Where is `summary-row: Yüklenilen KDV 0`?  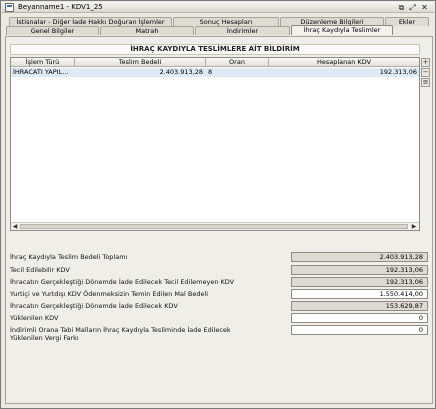
summary-row: Yüklenilen KDV 0 is located at coordinates (219, 318).